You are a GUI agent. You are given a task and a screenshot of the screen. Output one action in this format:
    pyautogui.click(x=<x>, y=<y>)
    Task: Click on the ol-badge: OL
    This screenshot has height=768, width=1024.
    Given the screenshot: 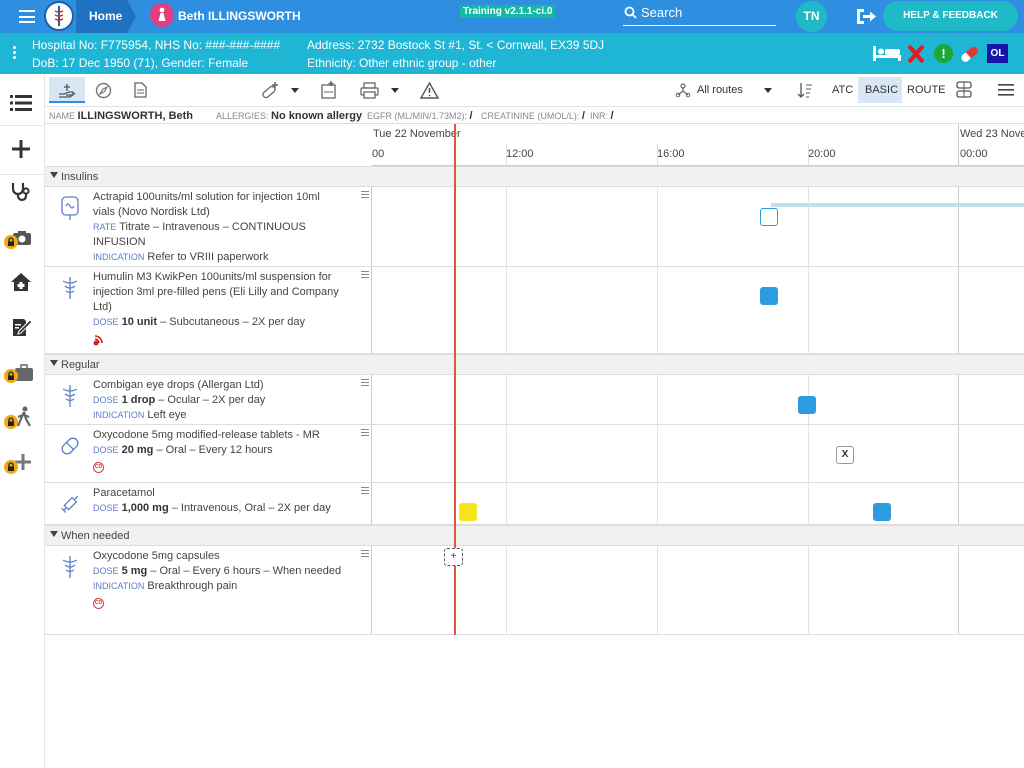 What is the action you would take?
    pyautogui.click(x=997, y=53)
    